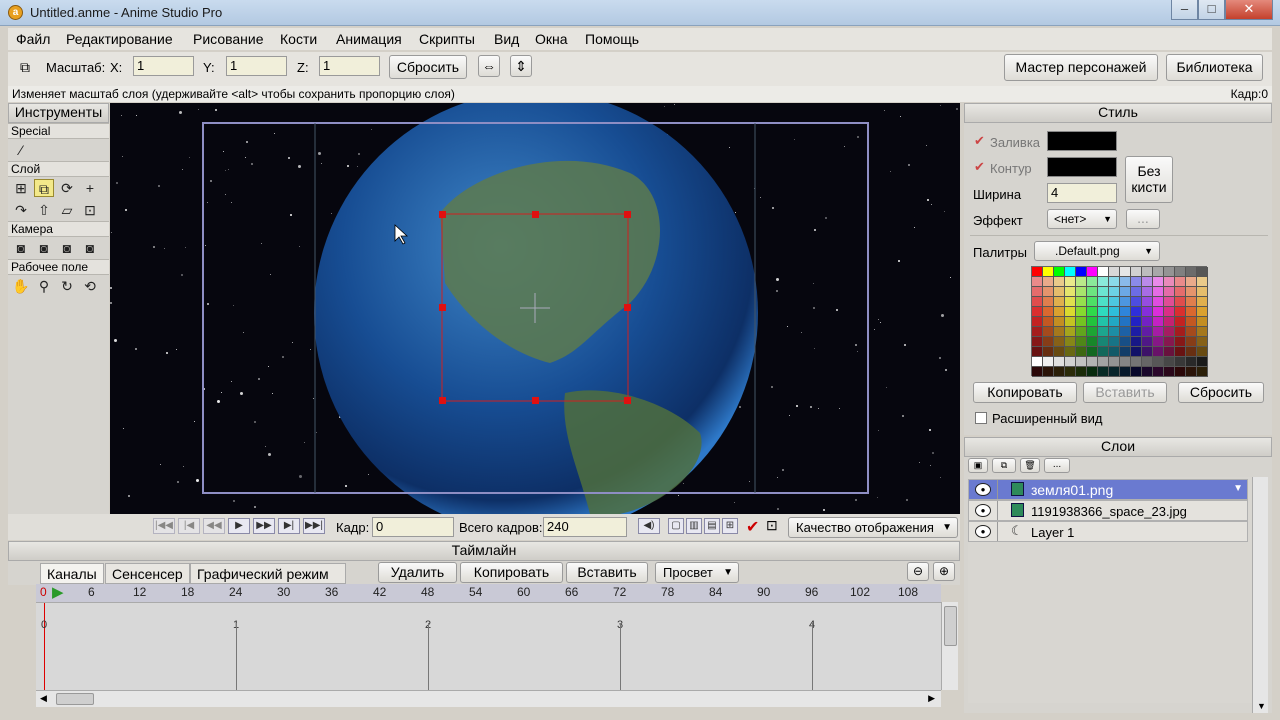  Describe the element at coordinates (90, 286) in the screenshot. I see `orbit-icon: ⟲` at that location.